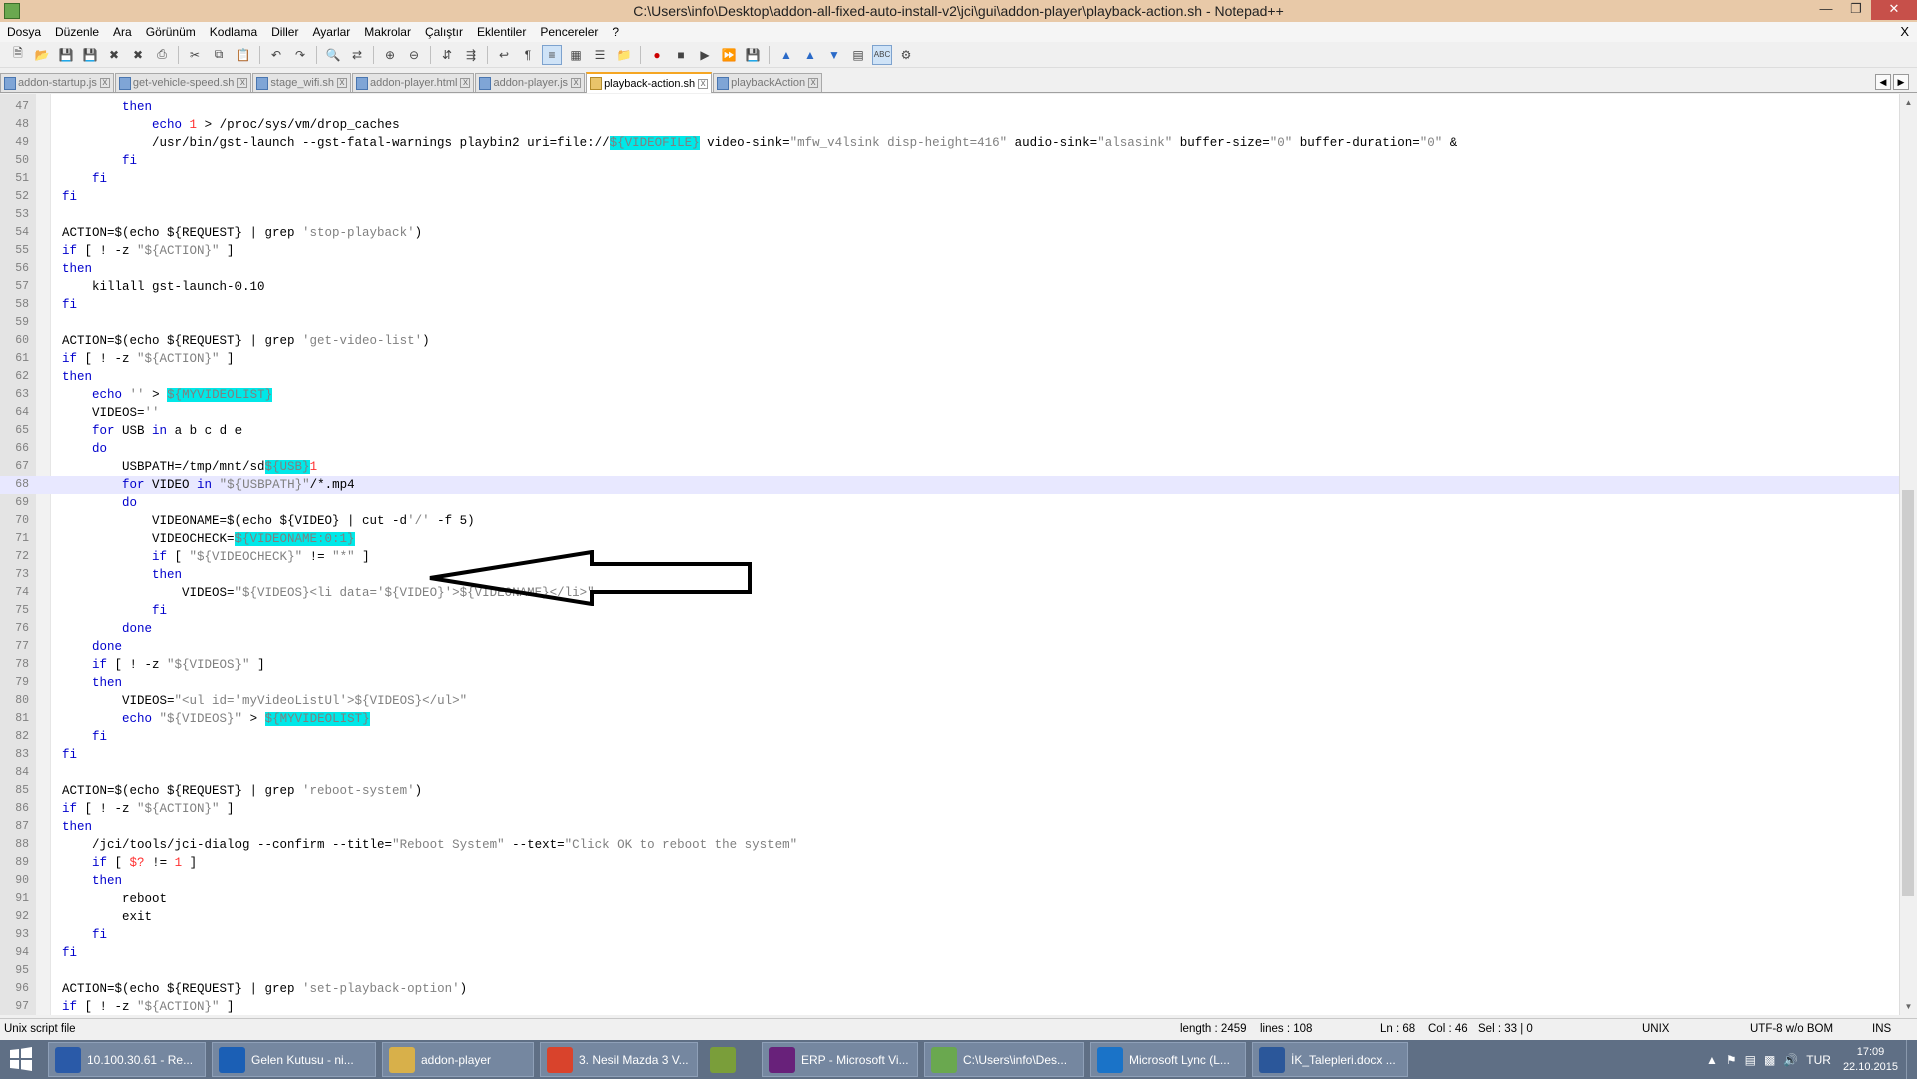 Image resolution: width=1917 pixels, height=1079 pixels. What do you see at coordinates (950, 557) in the screenshot?
I see `code-line: 72 if [ "${VIDEOCHECK}" != "*" ]` at bounding box center [950, 557].